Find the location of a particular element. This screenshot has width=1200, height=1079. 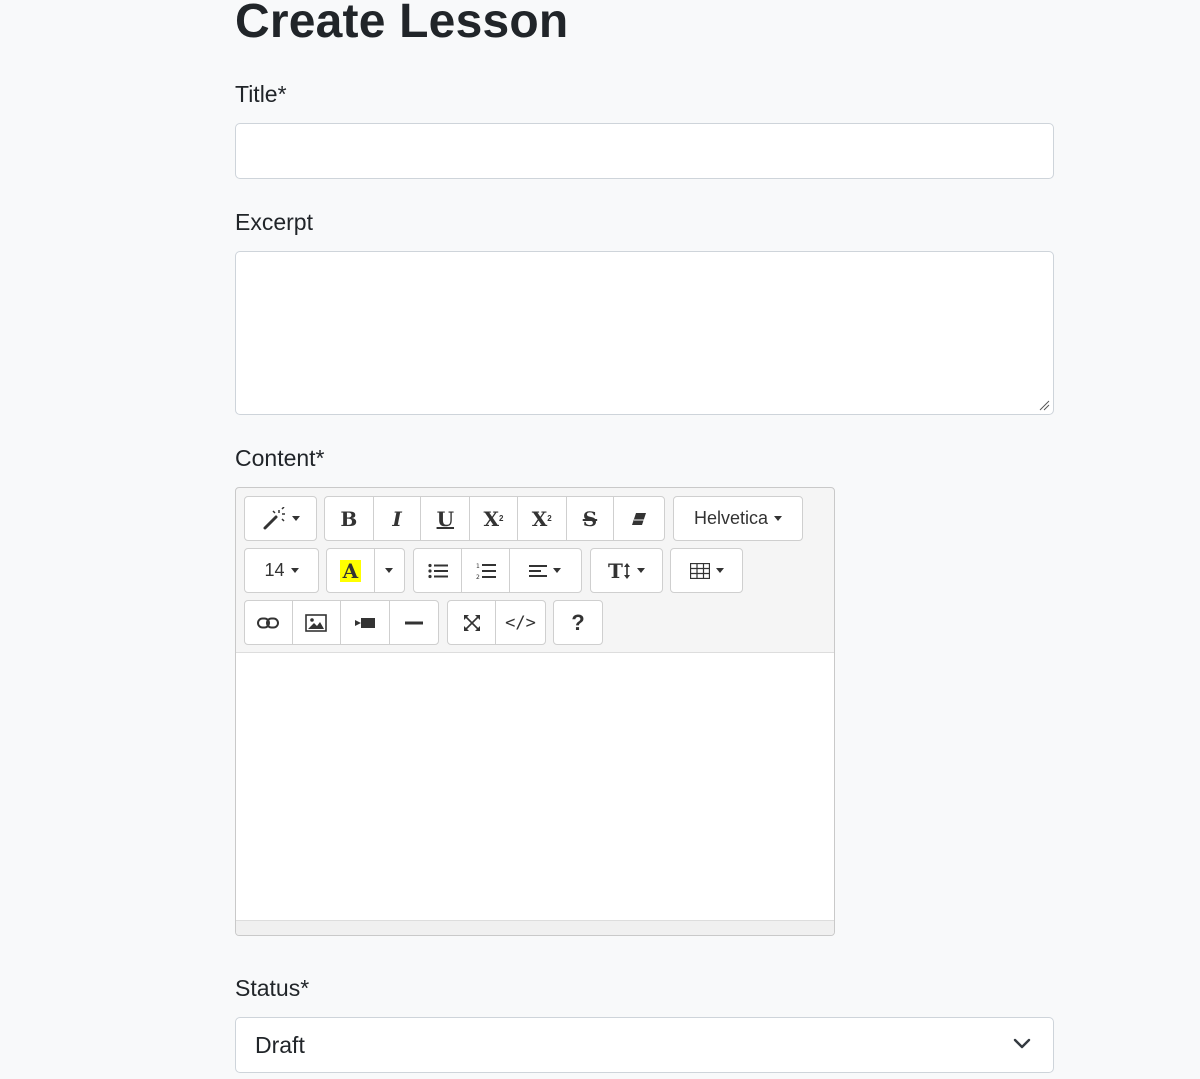

fullscreen-icon is located at coordinates (471, 622).